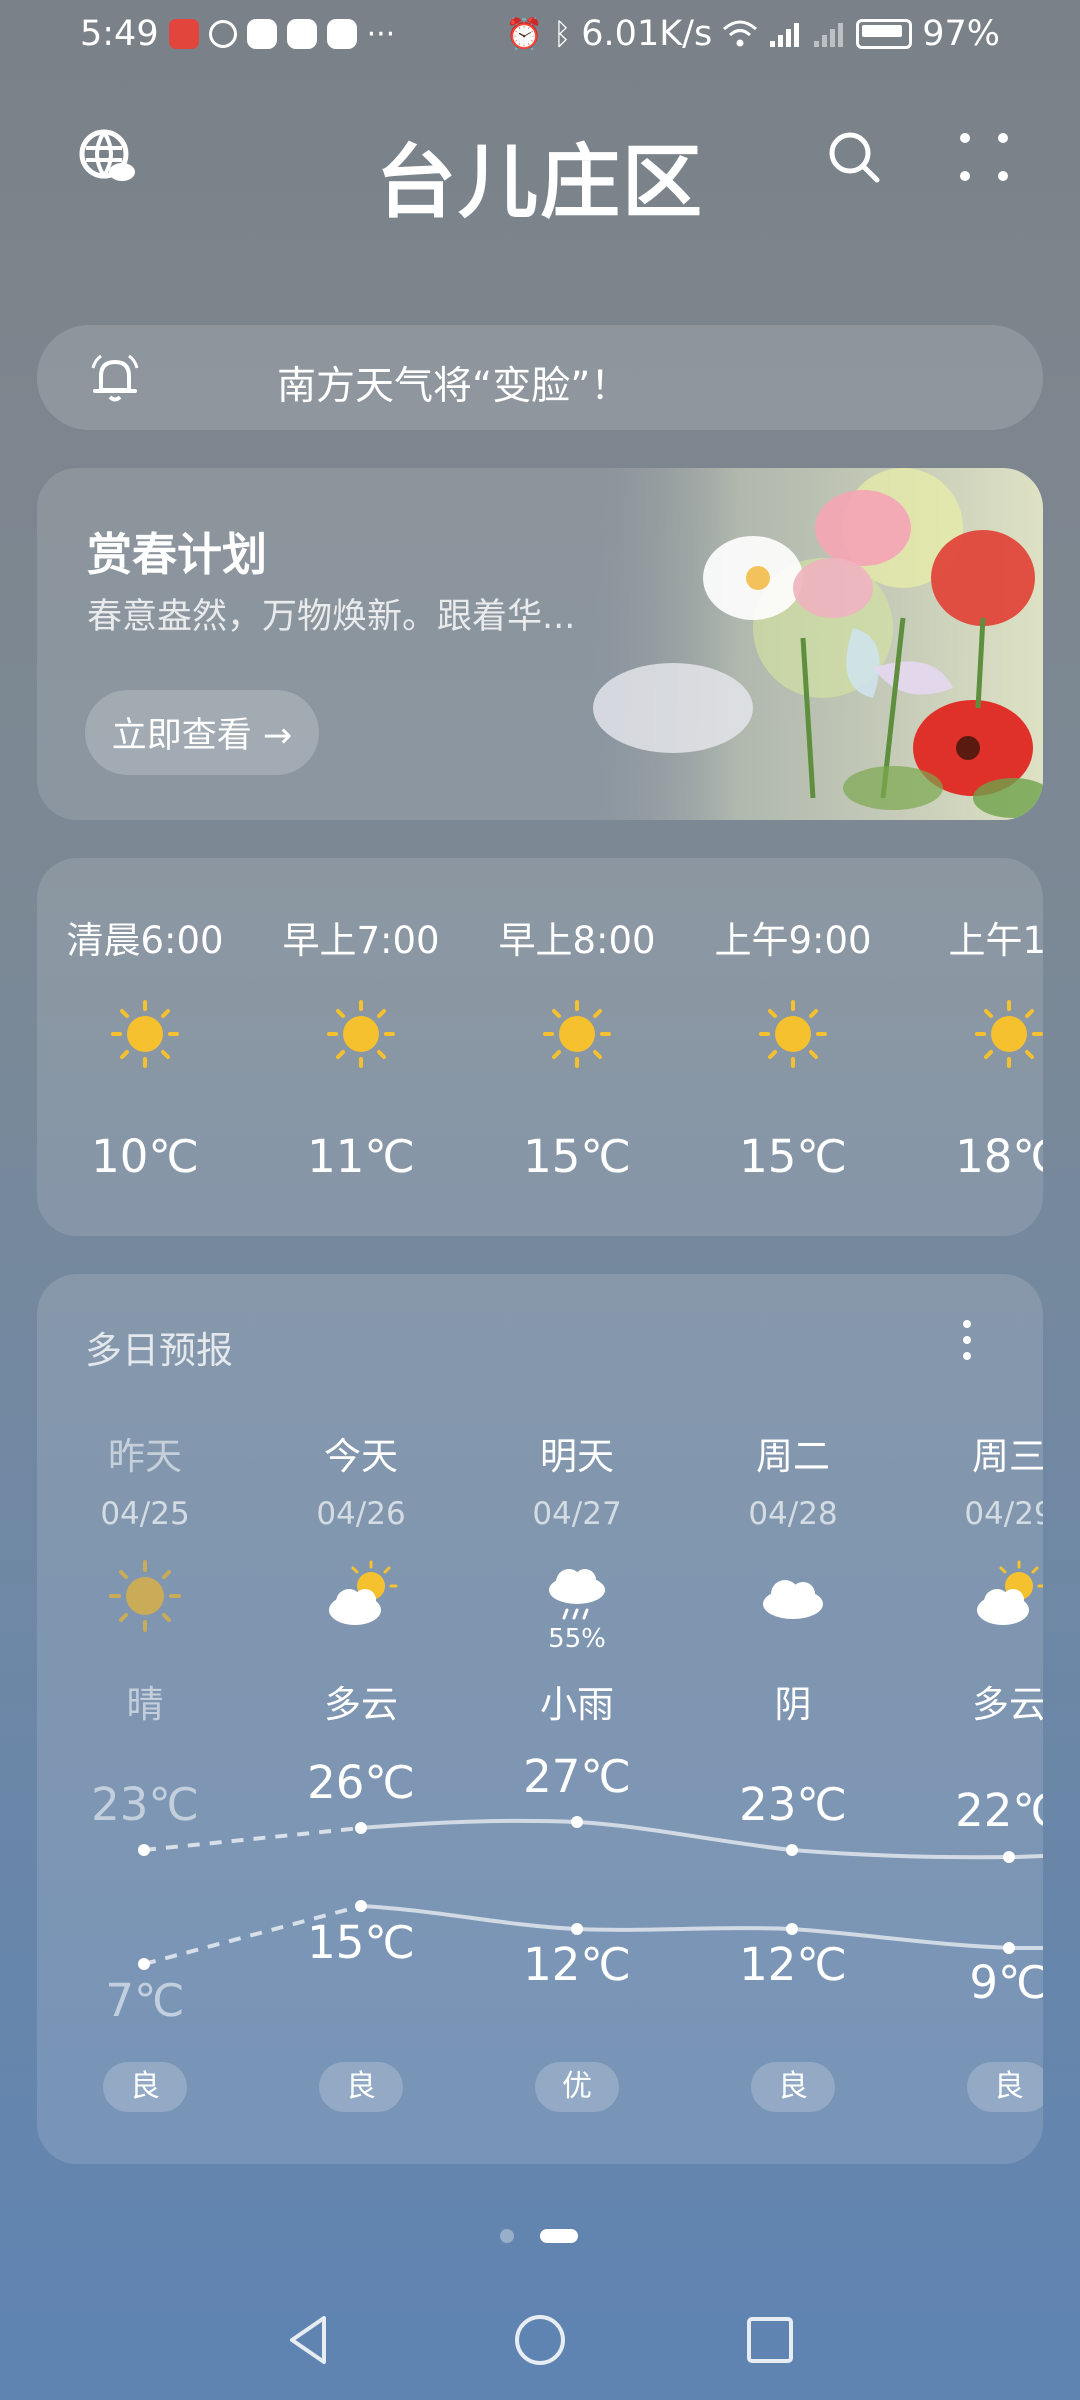  What do you see at coordinates (577, 1704) in the screenshot?
I see `day-condition: 小雨` at bounding box center [577, 1704].